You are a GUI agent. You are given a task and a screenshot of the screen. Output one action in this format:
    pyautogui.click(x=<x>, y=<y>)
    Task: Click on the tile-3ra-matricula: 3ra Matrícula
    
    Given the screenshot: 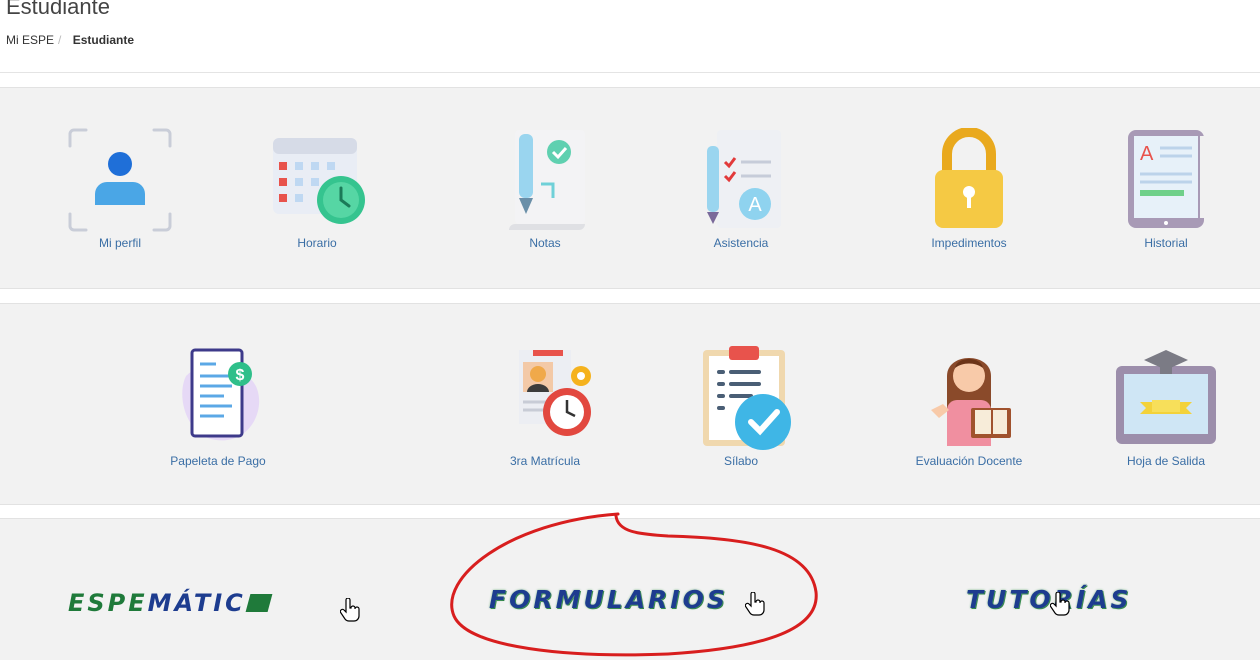 What is the action you would take?
    pyautogui.click(x=545, y=407)
    